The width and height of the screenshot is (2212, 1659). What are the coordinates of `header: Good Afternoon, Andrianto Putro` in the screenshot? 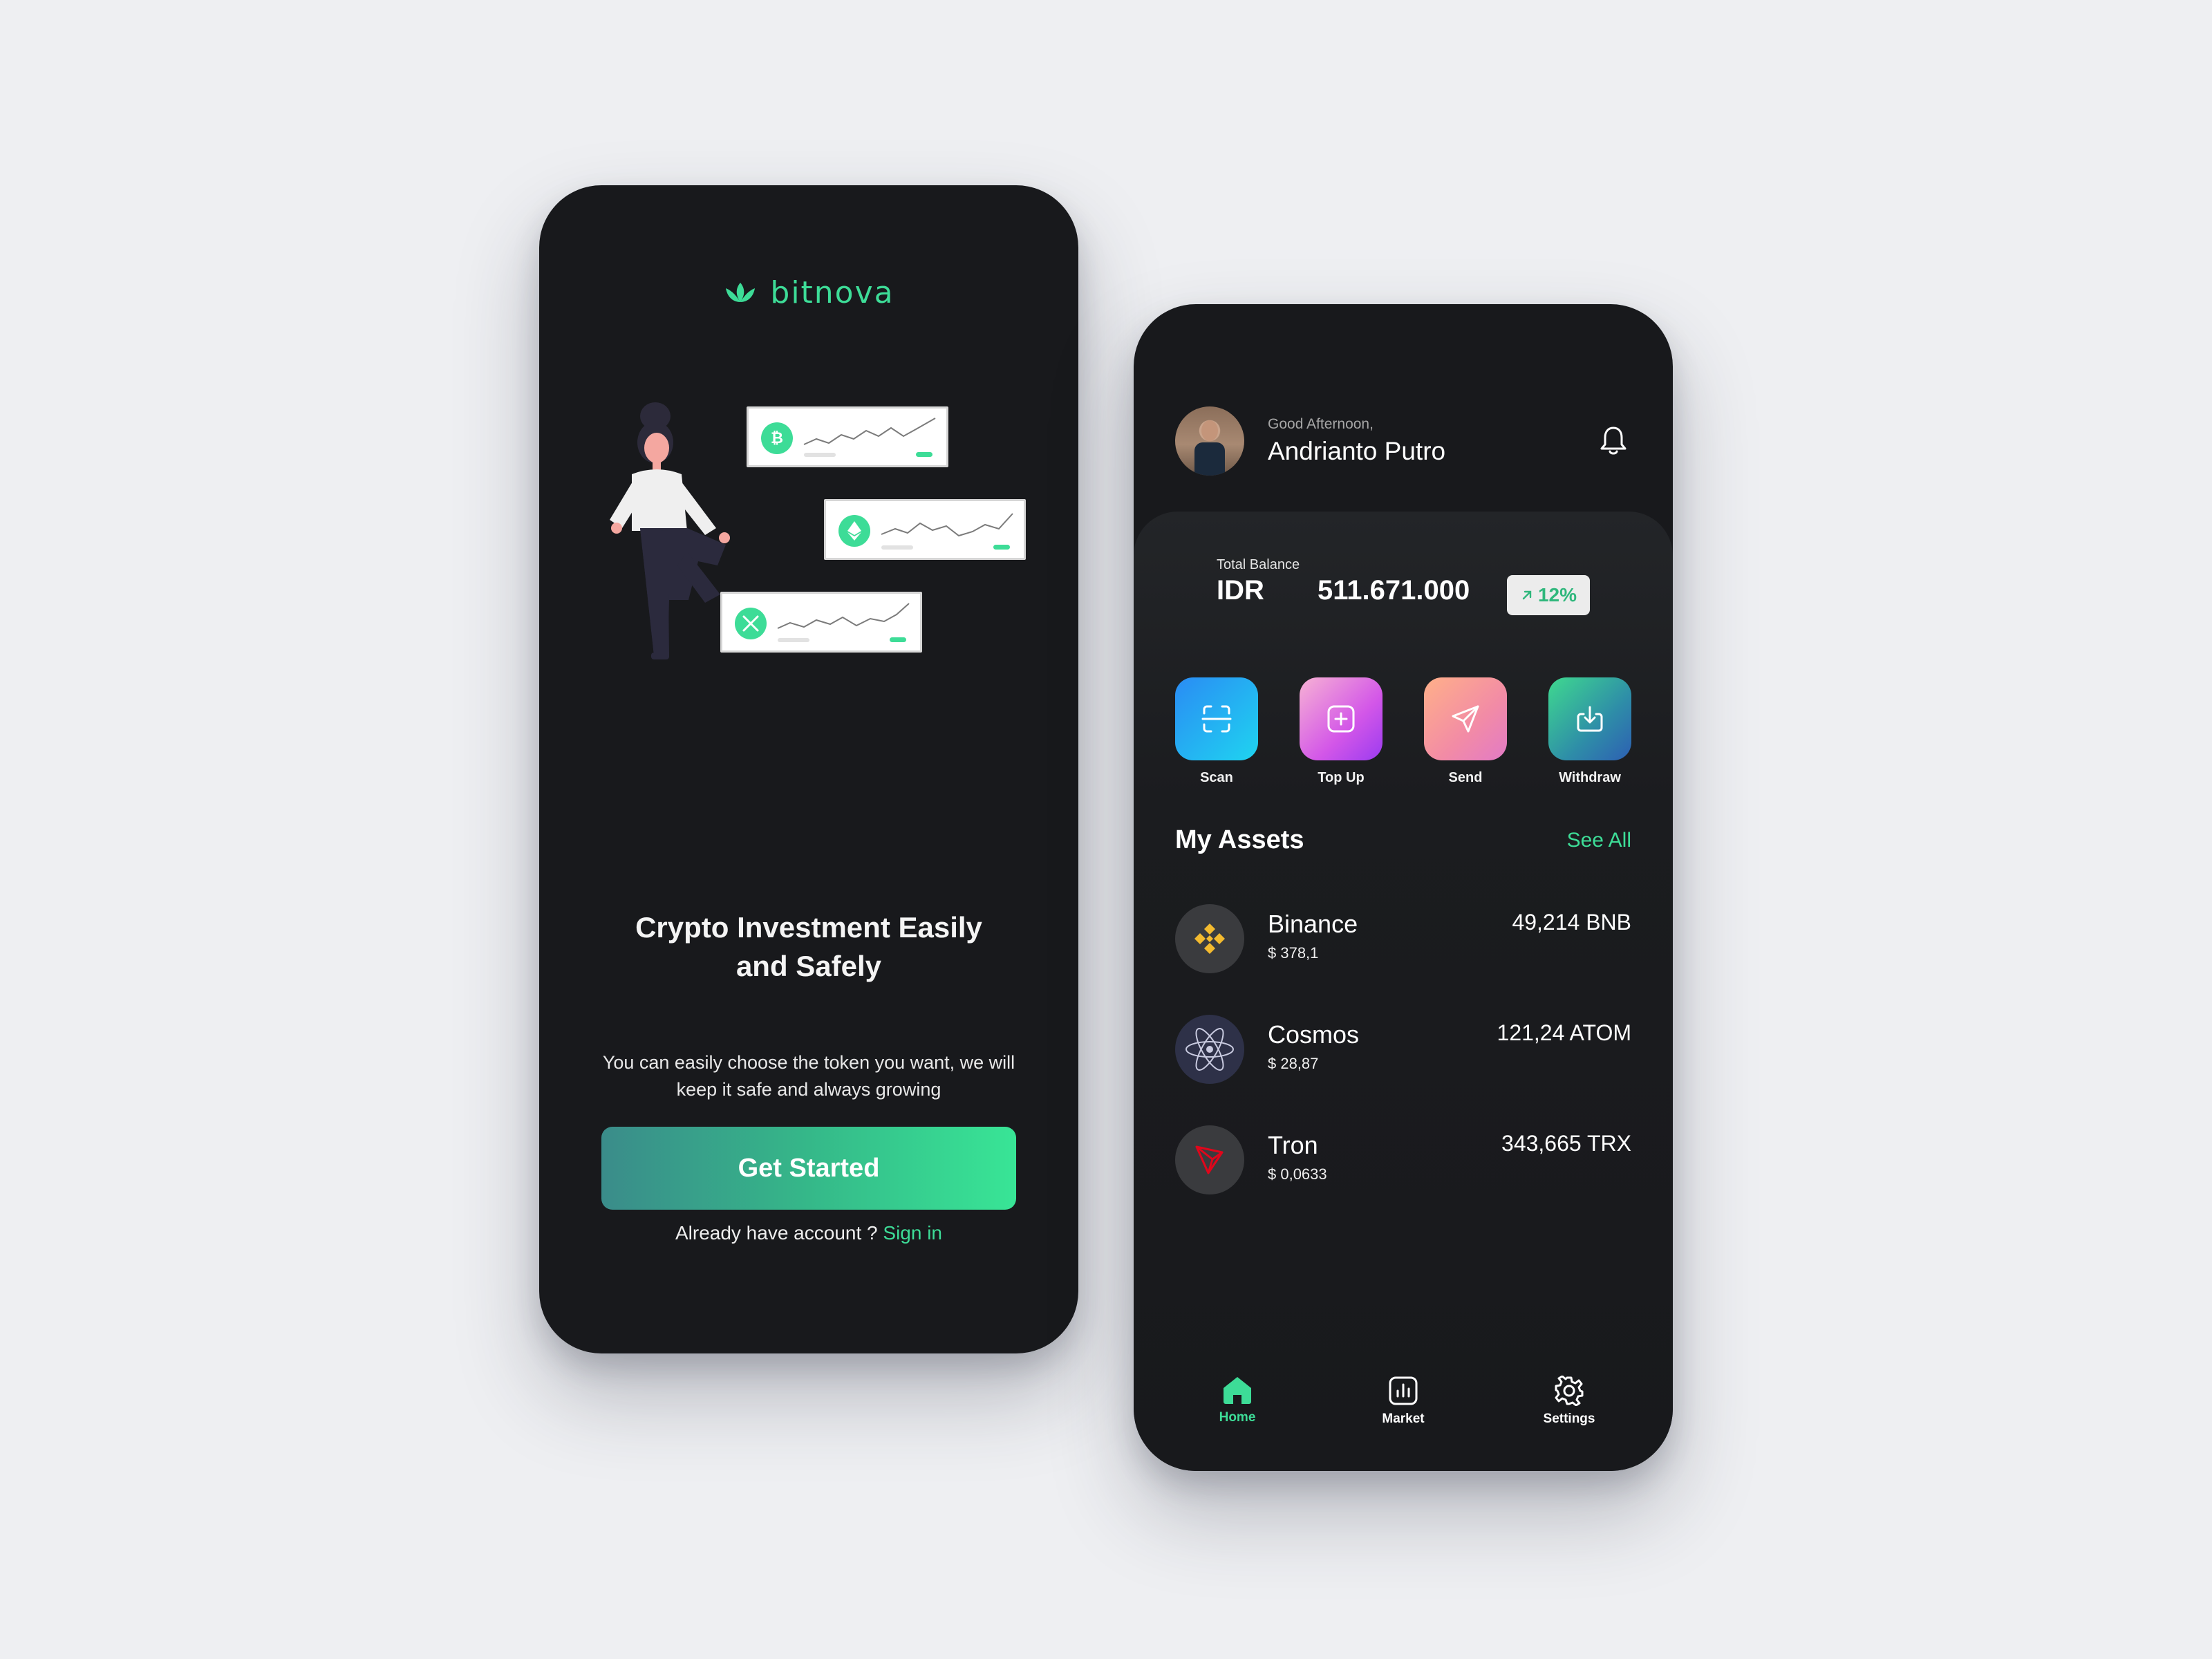 It's located at (1403, 441).